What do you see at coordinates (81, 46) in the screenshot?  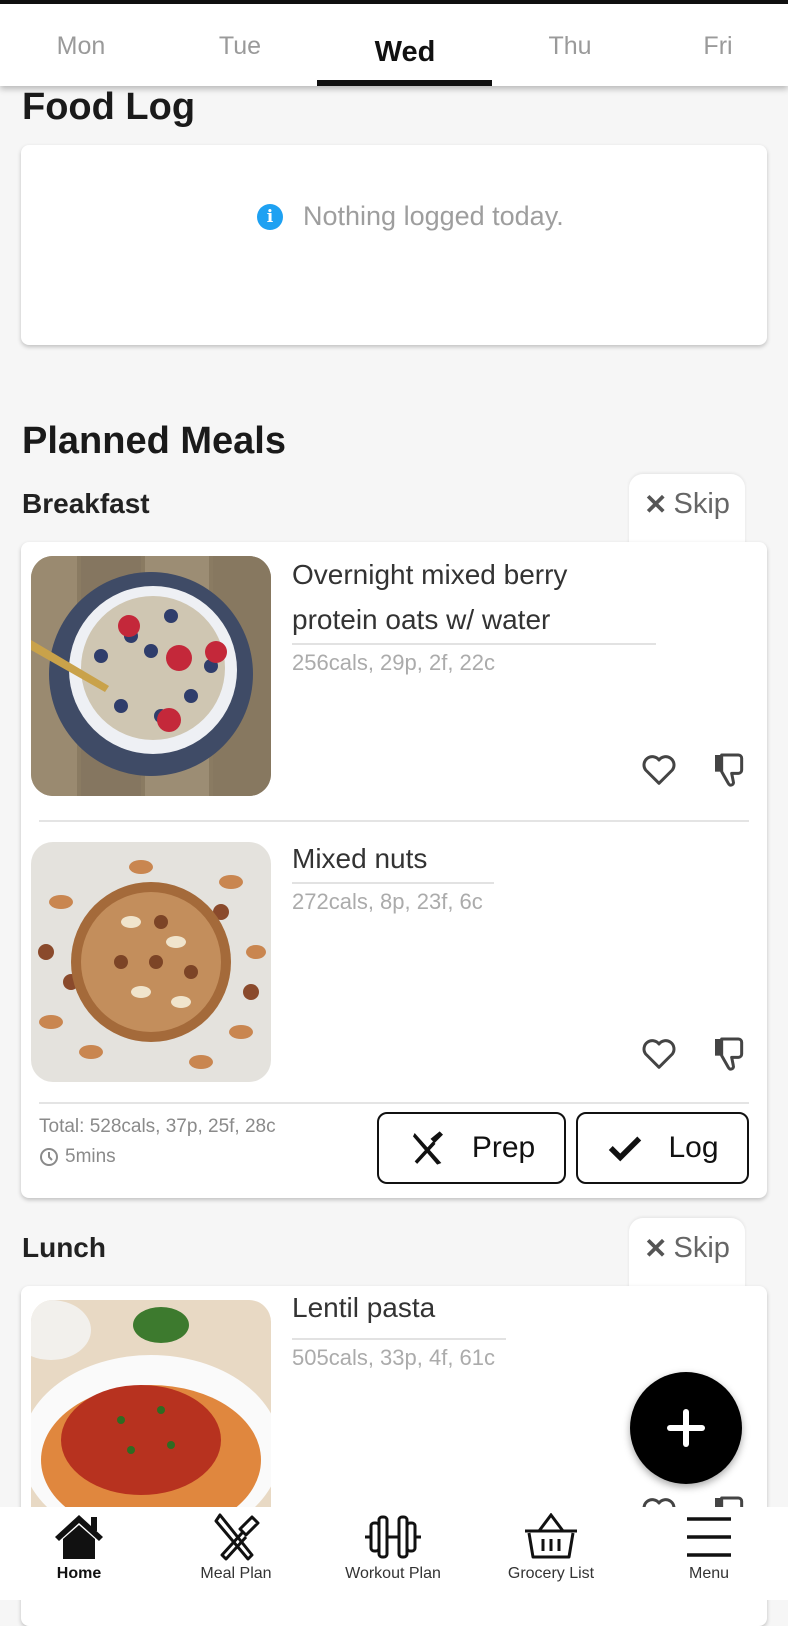 I see `tab-mon: Mon` at bounding box center [81, 46].